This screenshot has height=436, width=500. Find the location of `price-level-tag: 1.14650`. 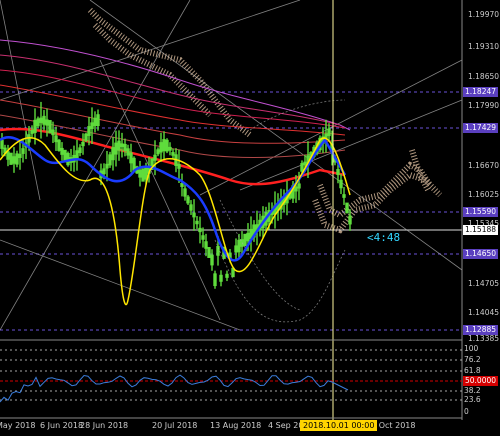

price-level-tag: 1.14650 is located at coordinates (481, 254).